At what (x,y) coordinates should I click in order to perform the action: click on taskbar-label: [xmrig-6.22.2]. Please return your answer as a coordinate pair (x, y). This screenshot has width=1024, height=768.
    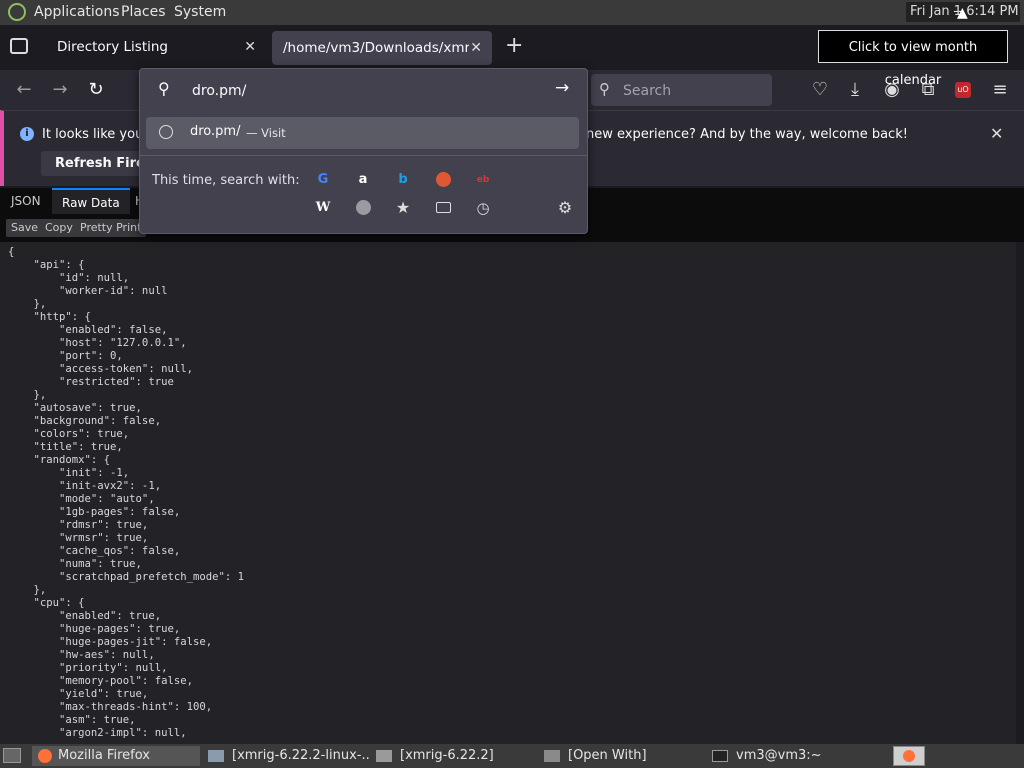
    Looking at the image, I should click on (447, 755).